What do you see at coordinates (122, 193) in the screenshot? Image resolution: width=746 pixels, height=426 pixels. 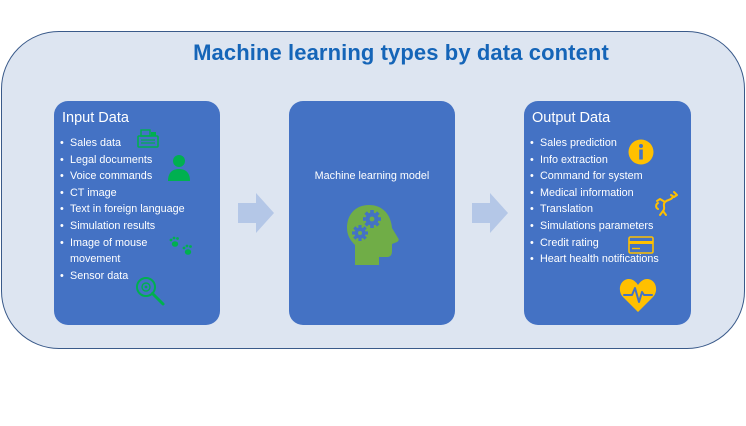 I see `input-item: CT image` at bounding box center [122, 193].